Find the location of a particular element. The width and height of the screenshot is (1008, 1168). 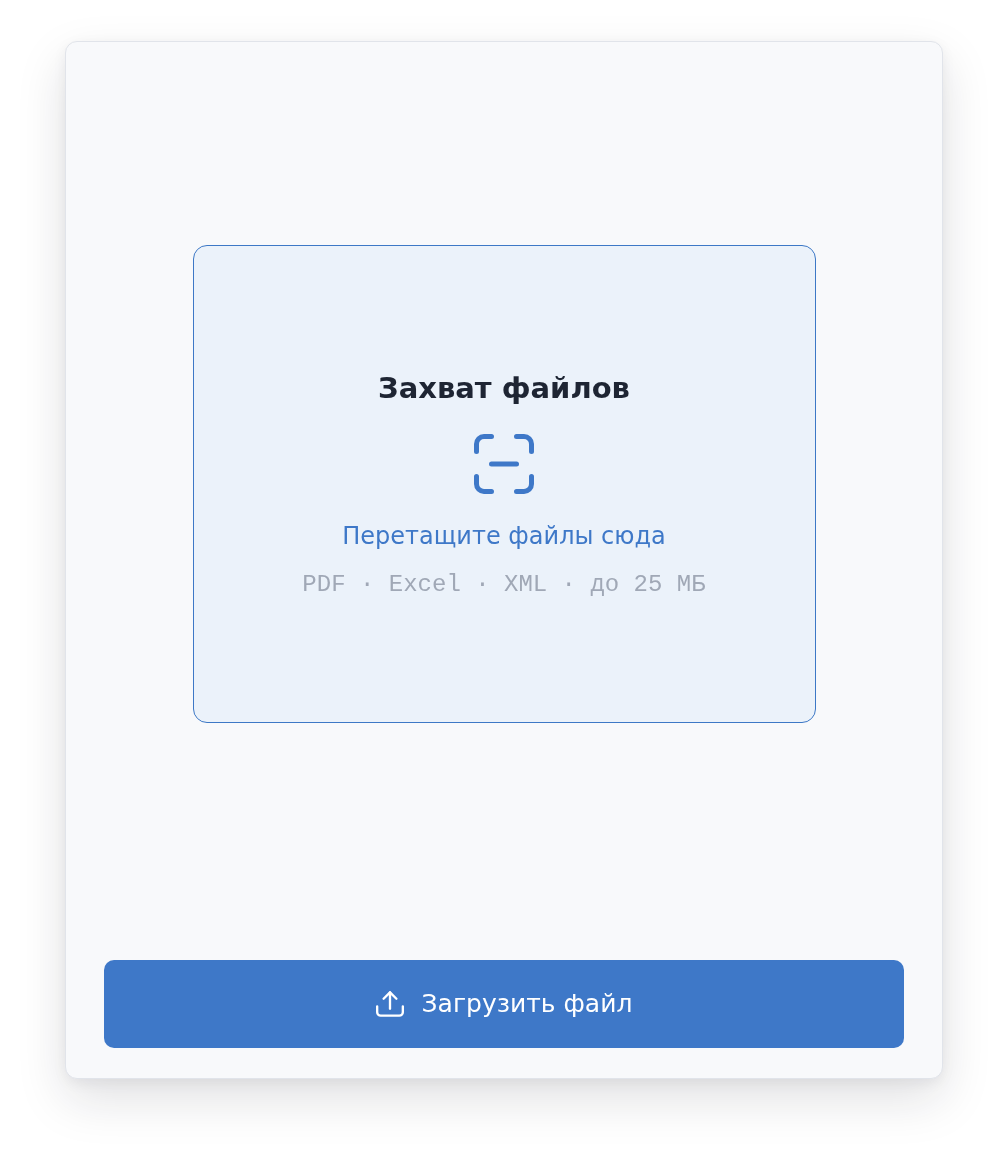

upload-button: Загрузить файл is located at coordinates (504, 1004).